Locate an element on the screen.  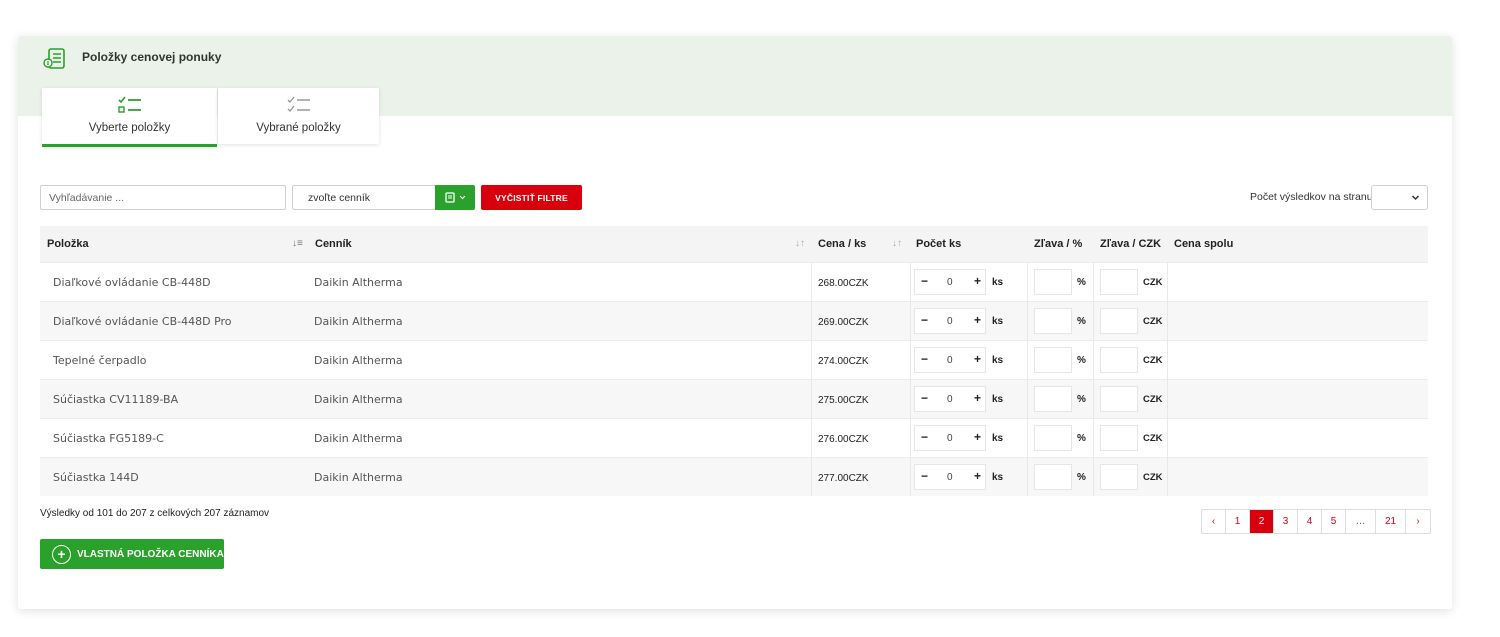
checklist-icon is located at coordinates (129, 104).